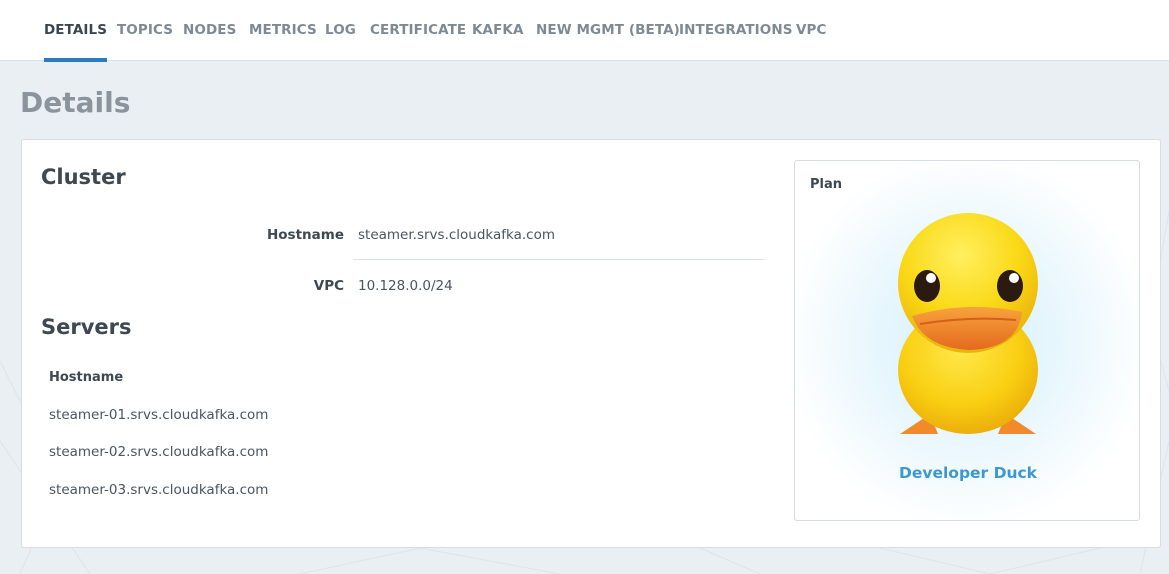 The image size is (1169, 574). I want to click on vpc-value: 10.128.0.0/24, so click(405, 286).